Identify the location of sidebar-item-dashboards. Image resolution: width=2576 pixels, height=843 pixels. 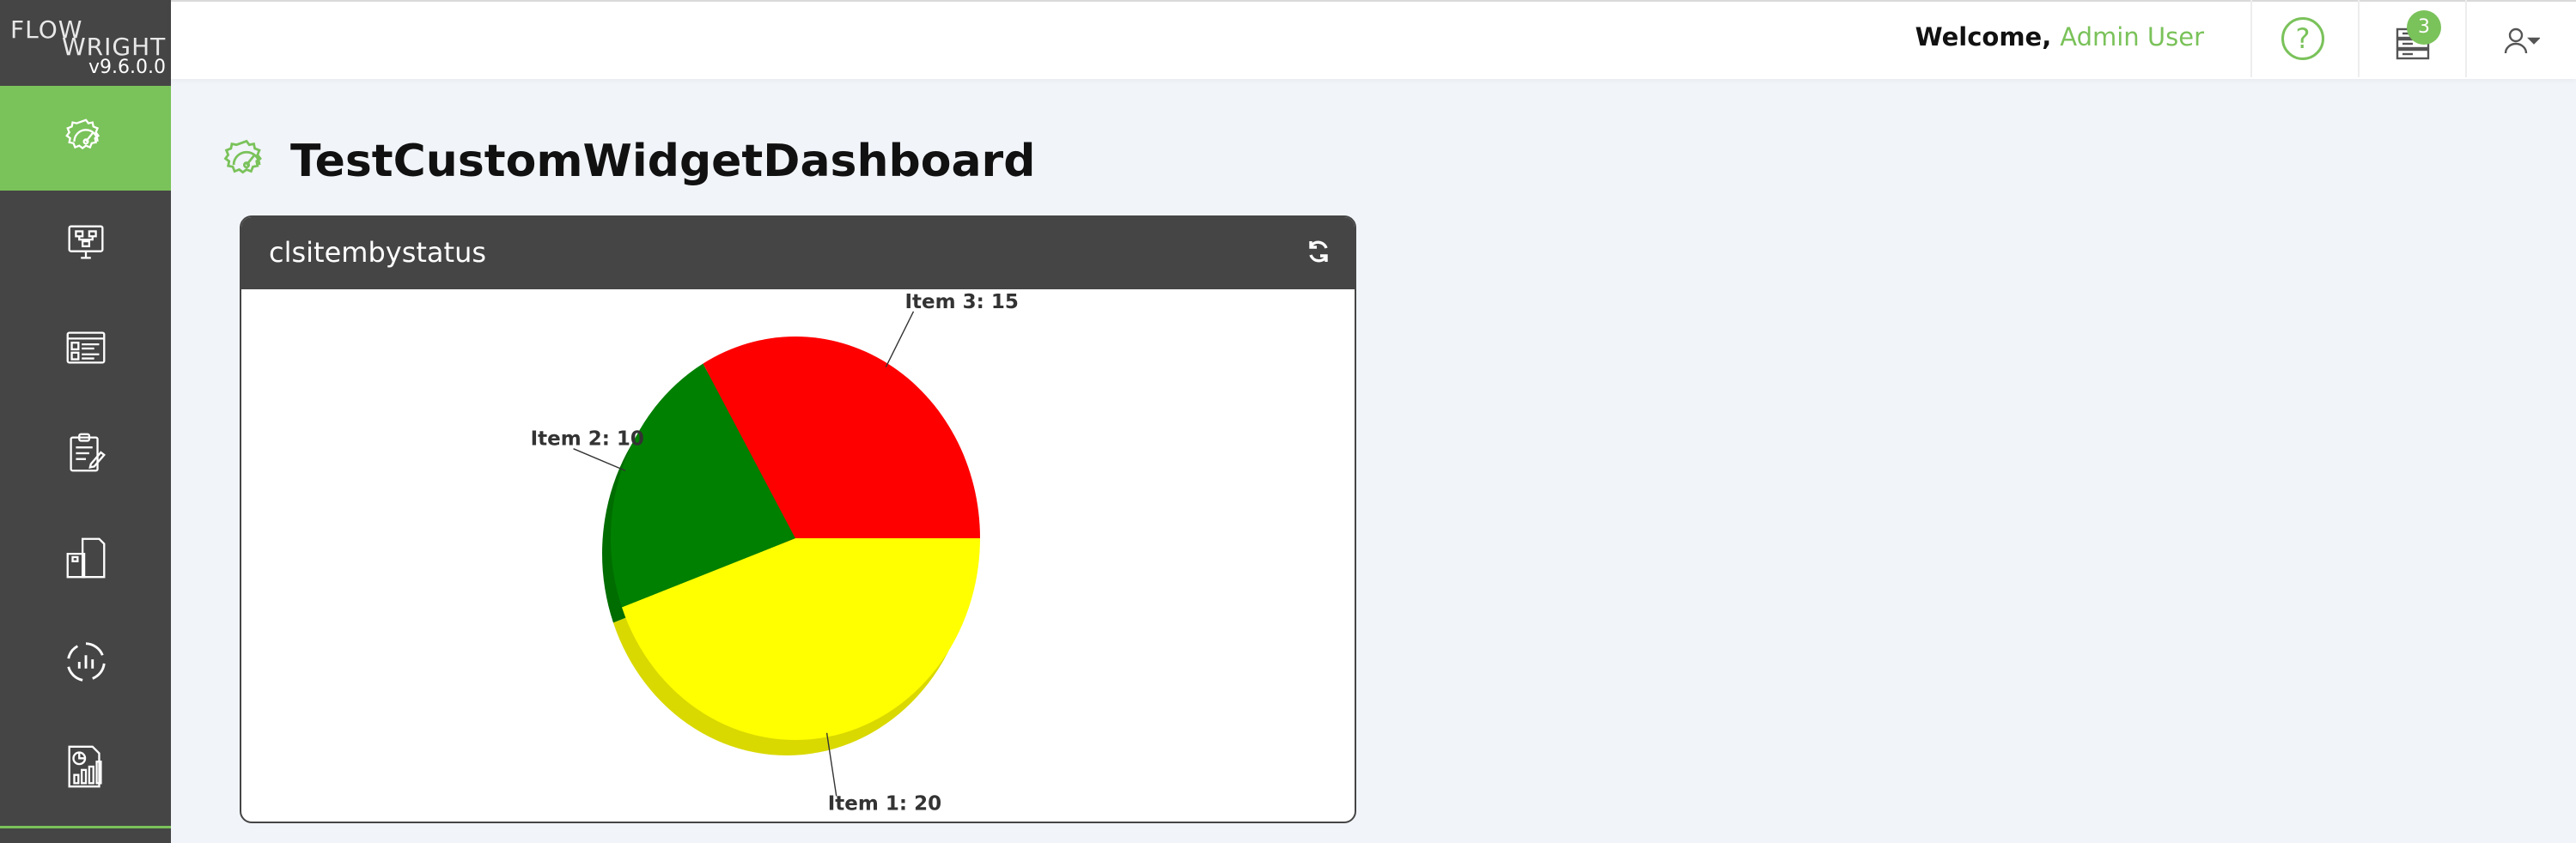
(85, 138).